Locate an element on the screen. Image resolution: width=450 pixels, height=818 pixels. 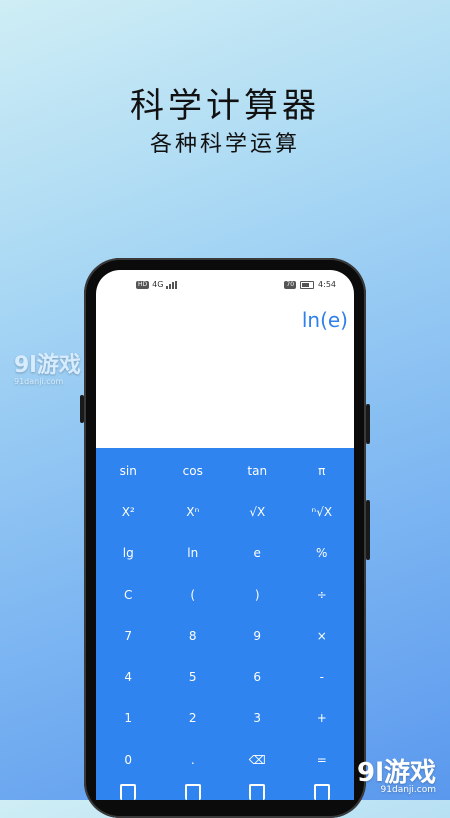
tab-tools-icon is located at coordinates (257, 792).